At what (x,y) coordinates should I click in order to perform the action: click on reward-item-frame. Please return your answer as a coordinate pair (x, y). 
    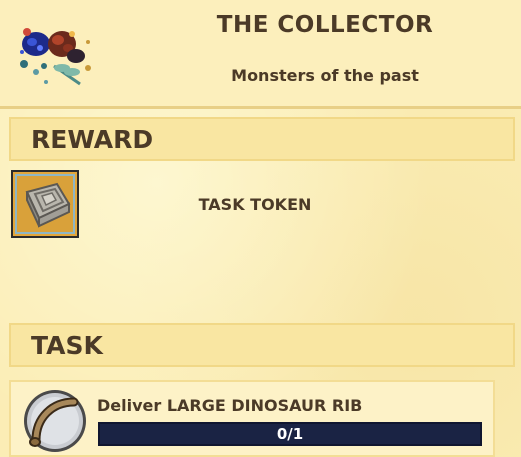
    Looking at the image, I should click on (45, 204).